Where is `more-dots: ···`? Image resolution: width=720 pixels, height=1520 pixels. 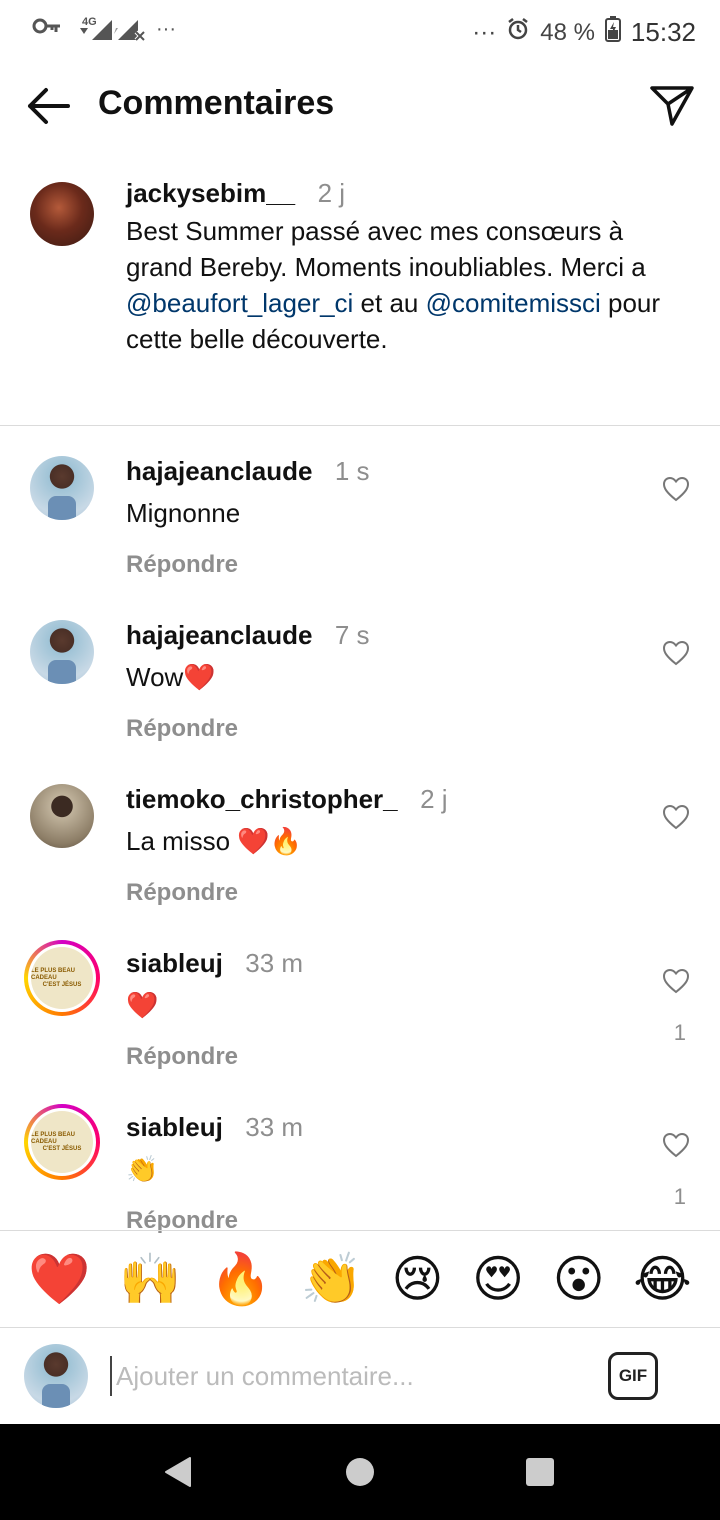
more-dots: ··· is located at coordinates (484, 32).